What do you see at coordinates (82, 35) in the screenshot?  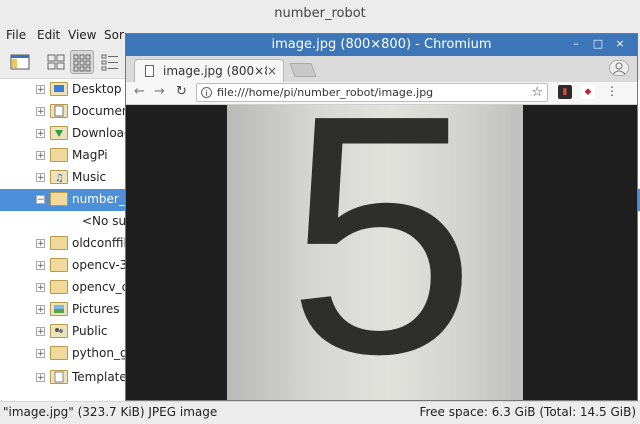 I see `menu-view: View` at bounding box center [82, 35].